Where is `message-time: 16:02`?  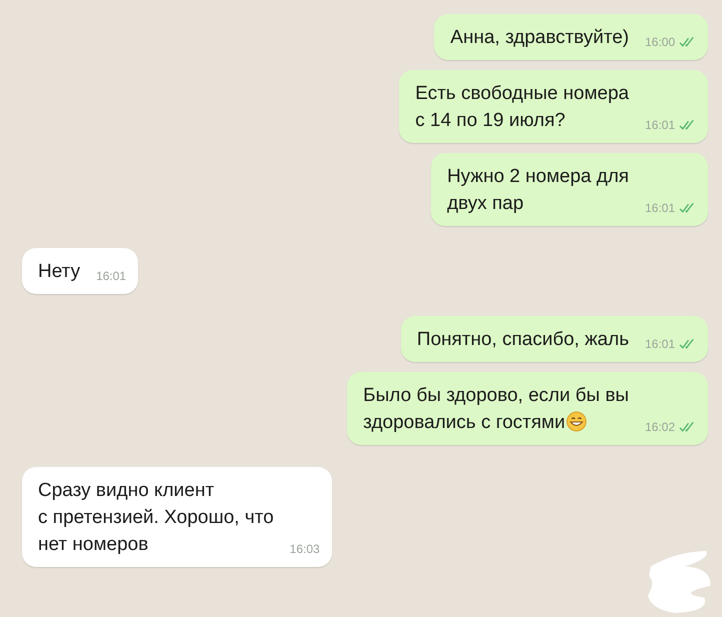 message-time: 16:02 is located at coordinates (659, 427).